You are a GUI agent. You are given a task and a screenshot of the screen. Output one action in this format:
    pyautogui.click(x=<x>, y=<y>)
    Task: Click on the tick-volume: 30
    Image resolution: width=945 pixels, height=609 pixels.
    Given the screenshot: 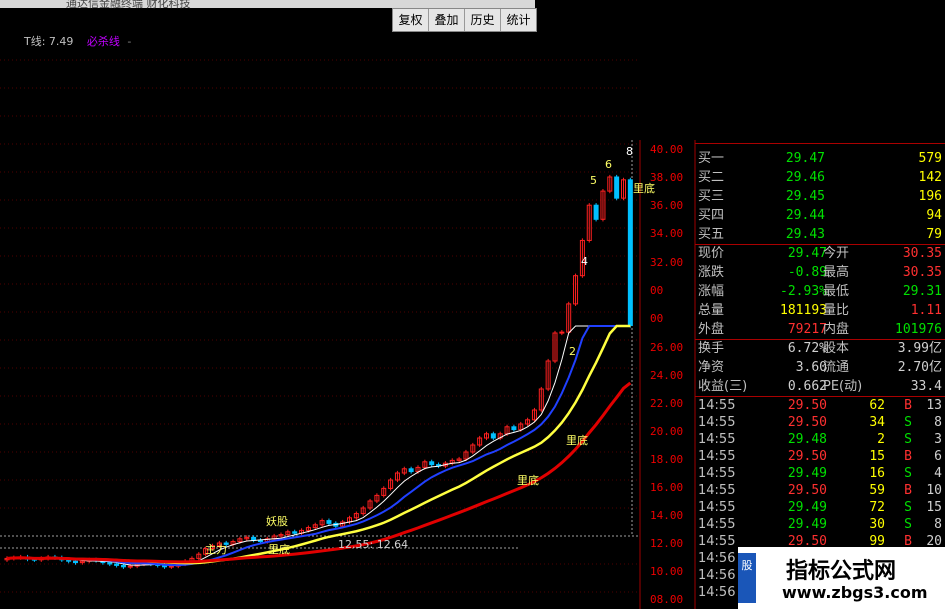 What is the action you would take?
    pyautogui.click(x=877, y=524)
    